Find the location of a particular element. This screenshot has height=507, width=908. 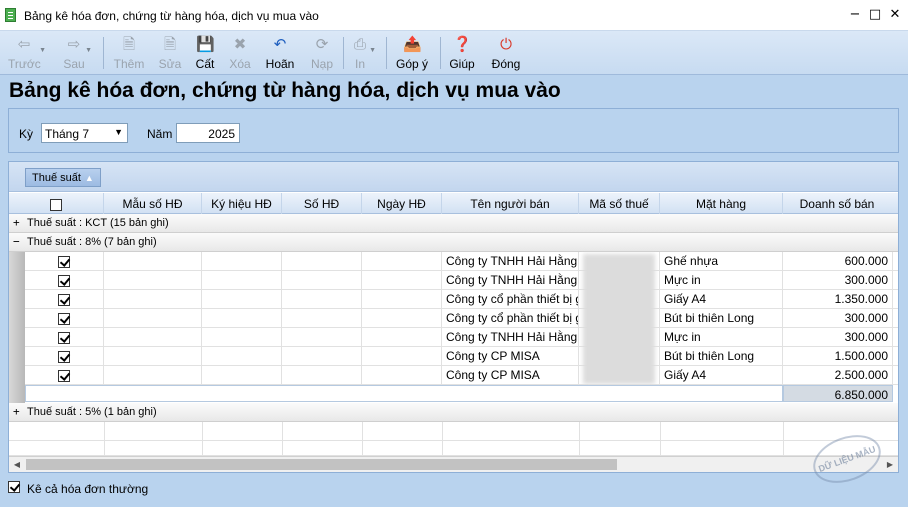

select-all-checkbox is located at coordinates (56, 204).